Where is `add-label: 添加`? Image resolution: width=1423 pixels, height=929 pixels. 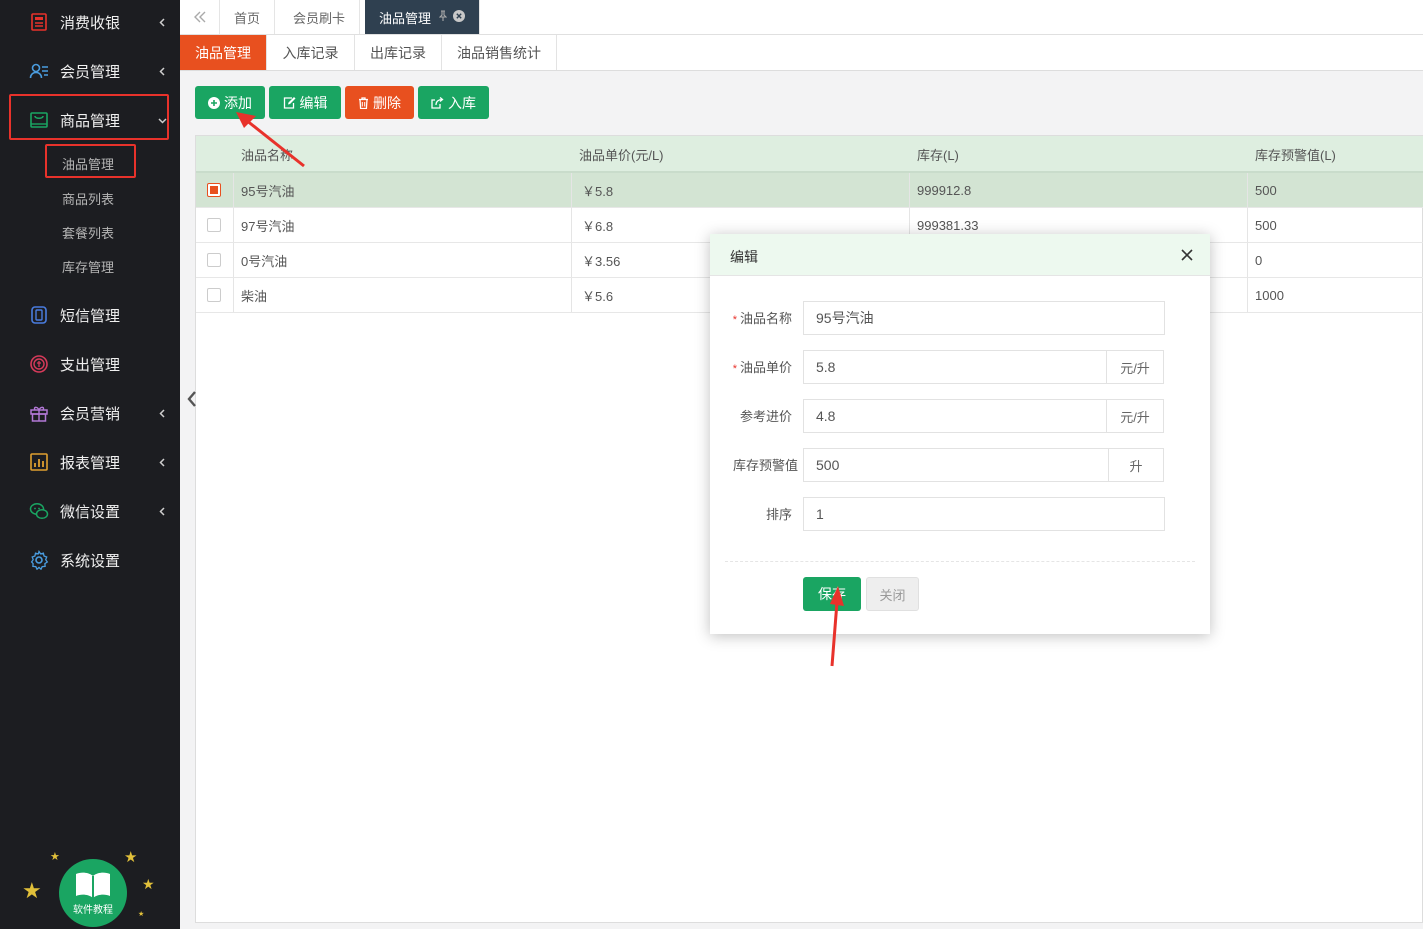 add-label: 添加 is located at coordinates (238, 102).